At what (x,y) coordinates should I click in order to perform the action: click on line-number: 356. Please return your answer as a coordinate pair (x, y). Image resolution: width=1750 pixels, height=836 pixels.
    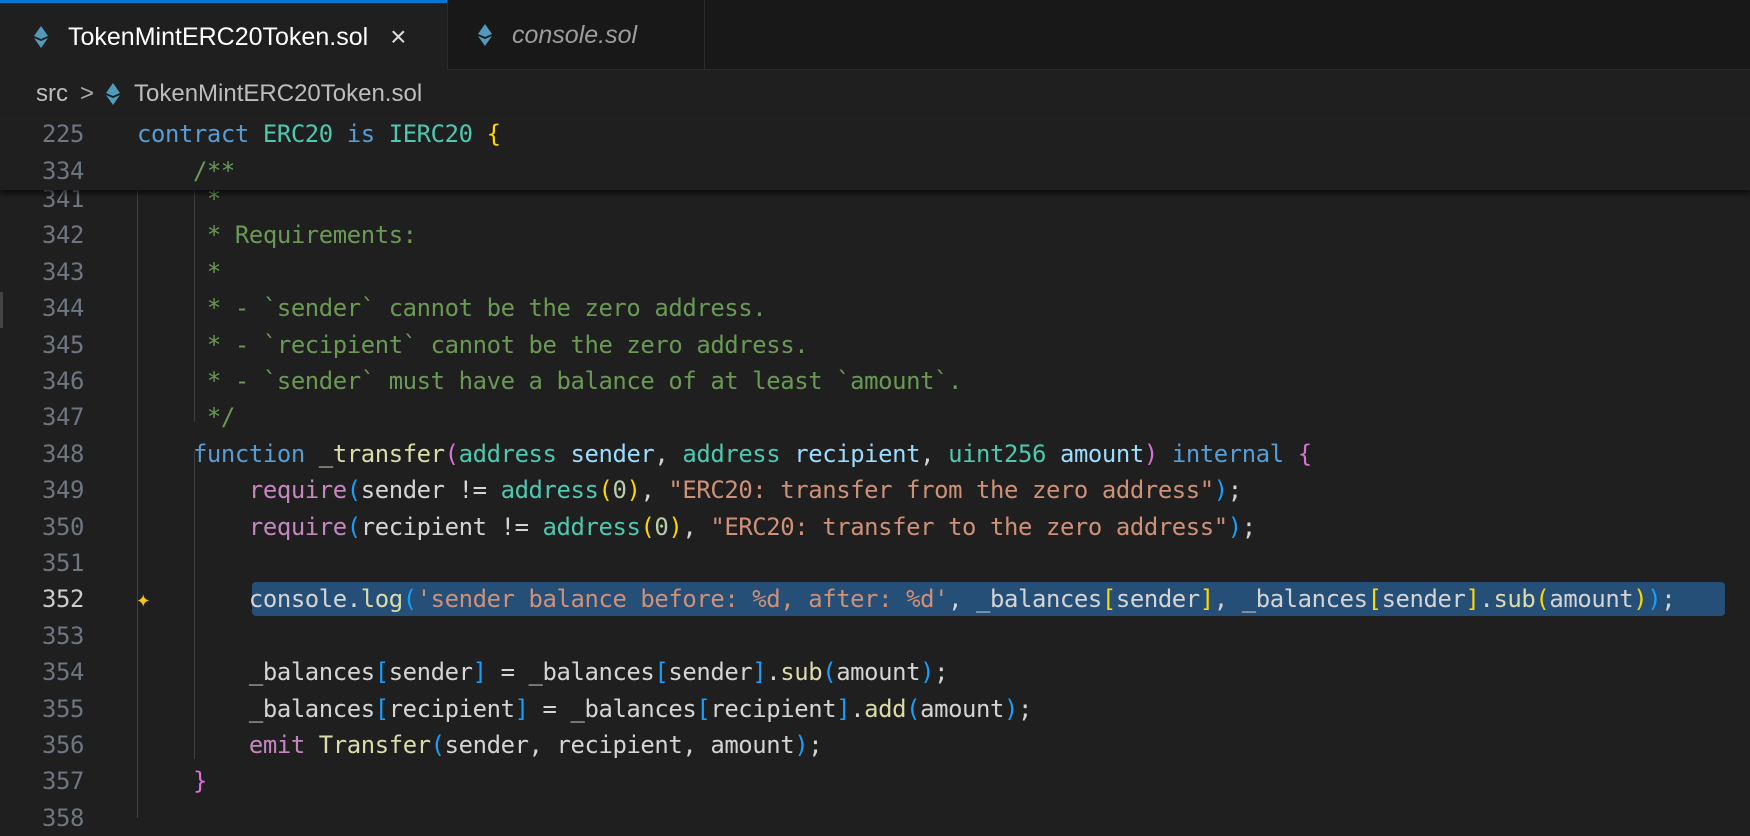
    Looking at the image, I should click on (63, 745).